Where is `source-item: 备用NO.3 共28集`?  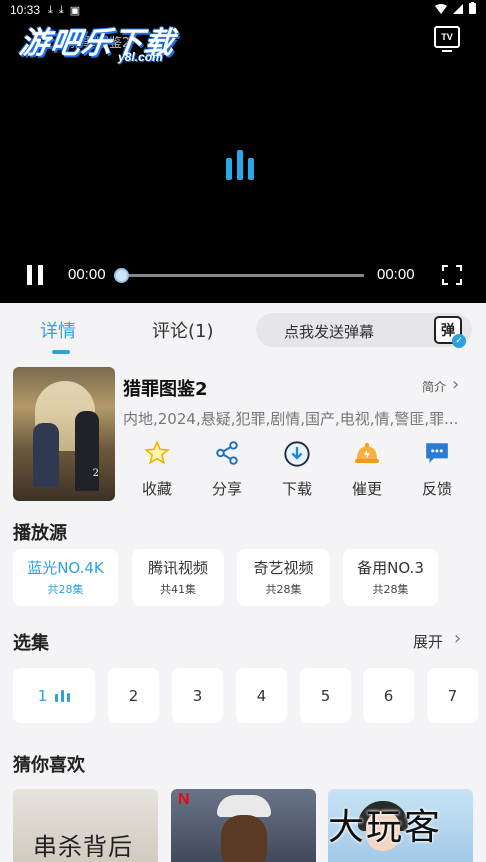 source-item: 备用NO.3 共28集 is located at coordinates (390, 577).